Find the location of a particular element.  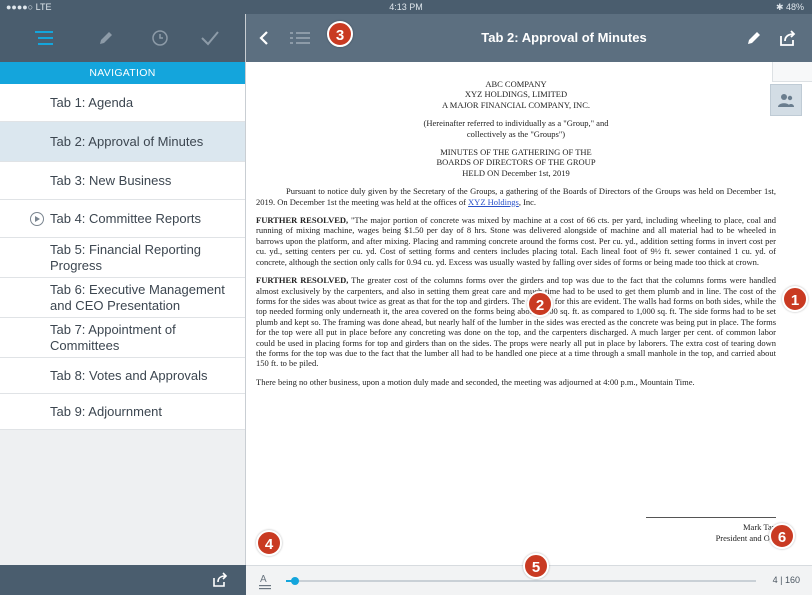

document-title: Tab 2: Approval of Minutes is located at coordinates (564, 37).